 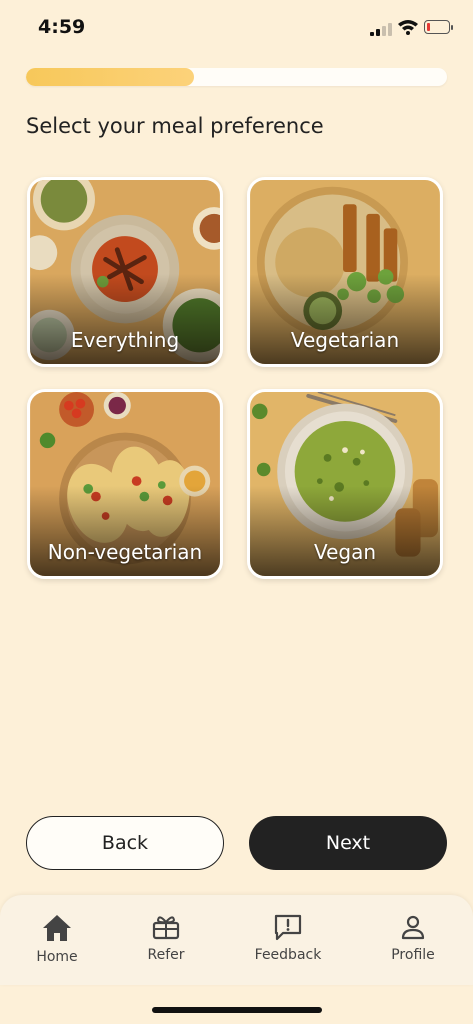 What do you see at coordinates (125, 340) in the screenshot?
I see `option-label: Everything` at bounding box center [125, 340].